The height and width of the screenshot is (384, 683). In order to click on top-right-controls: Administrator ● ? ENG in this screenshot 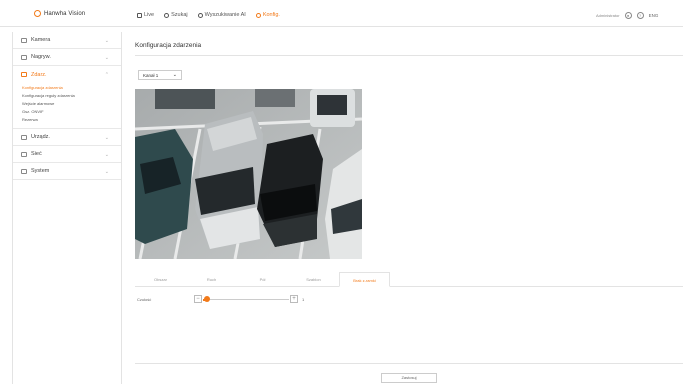, I will do `click(627, 15)`.